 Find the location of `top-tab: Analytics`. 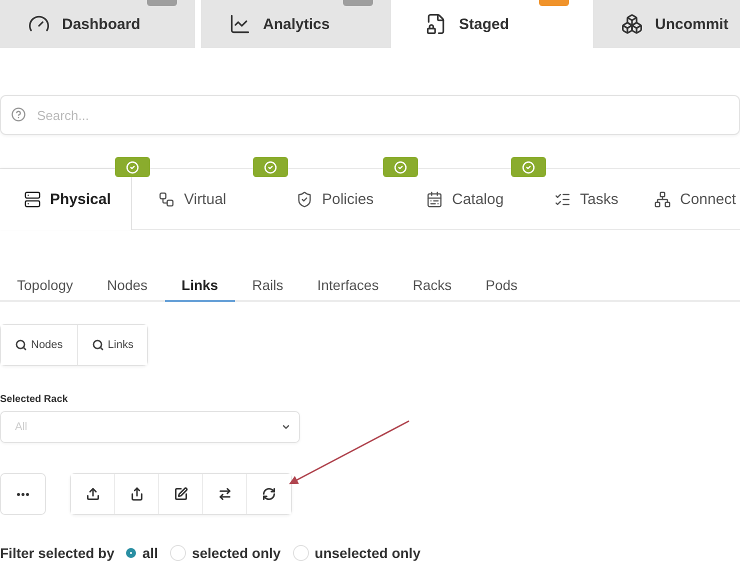

top-tab: Analytics is located at coordinates (296, 24).